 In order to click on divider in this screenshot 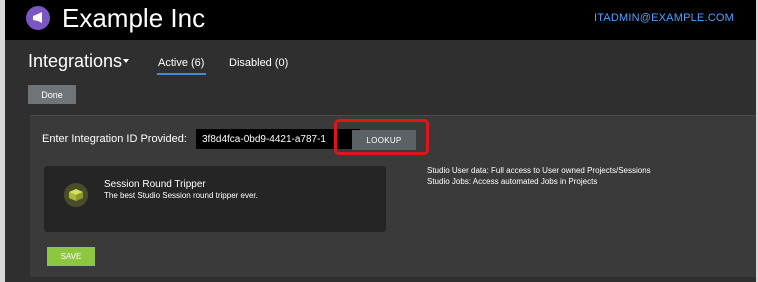, I will do `click(393, 115)`.